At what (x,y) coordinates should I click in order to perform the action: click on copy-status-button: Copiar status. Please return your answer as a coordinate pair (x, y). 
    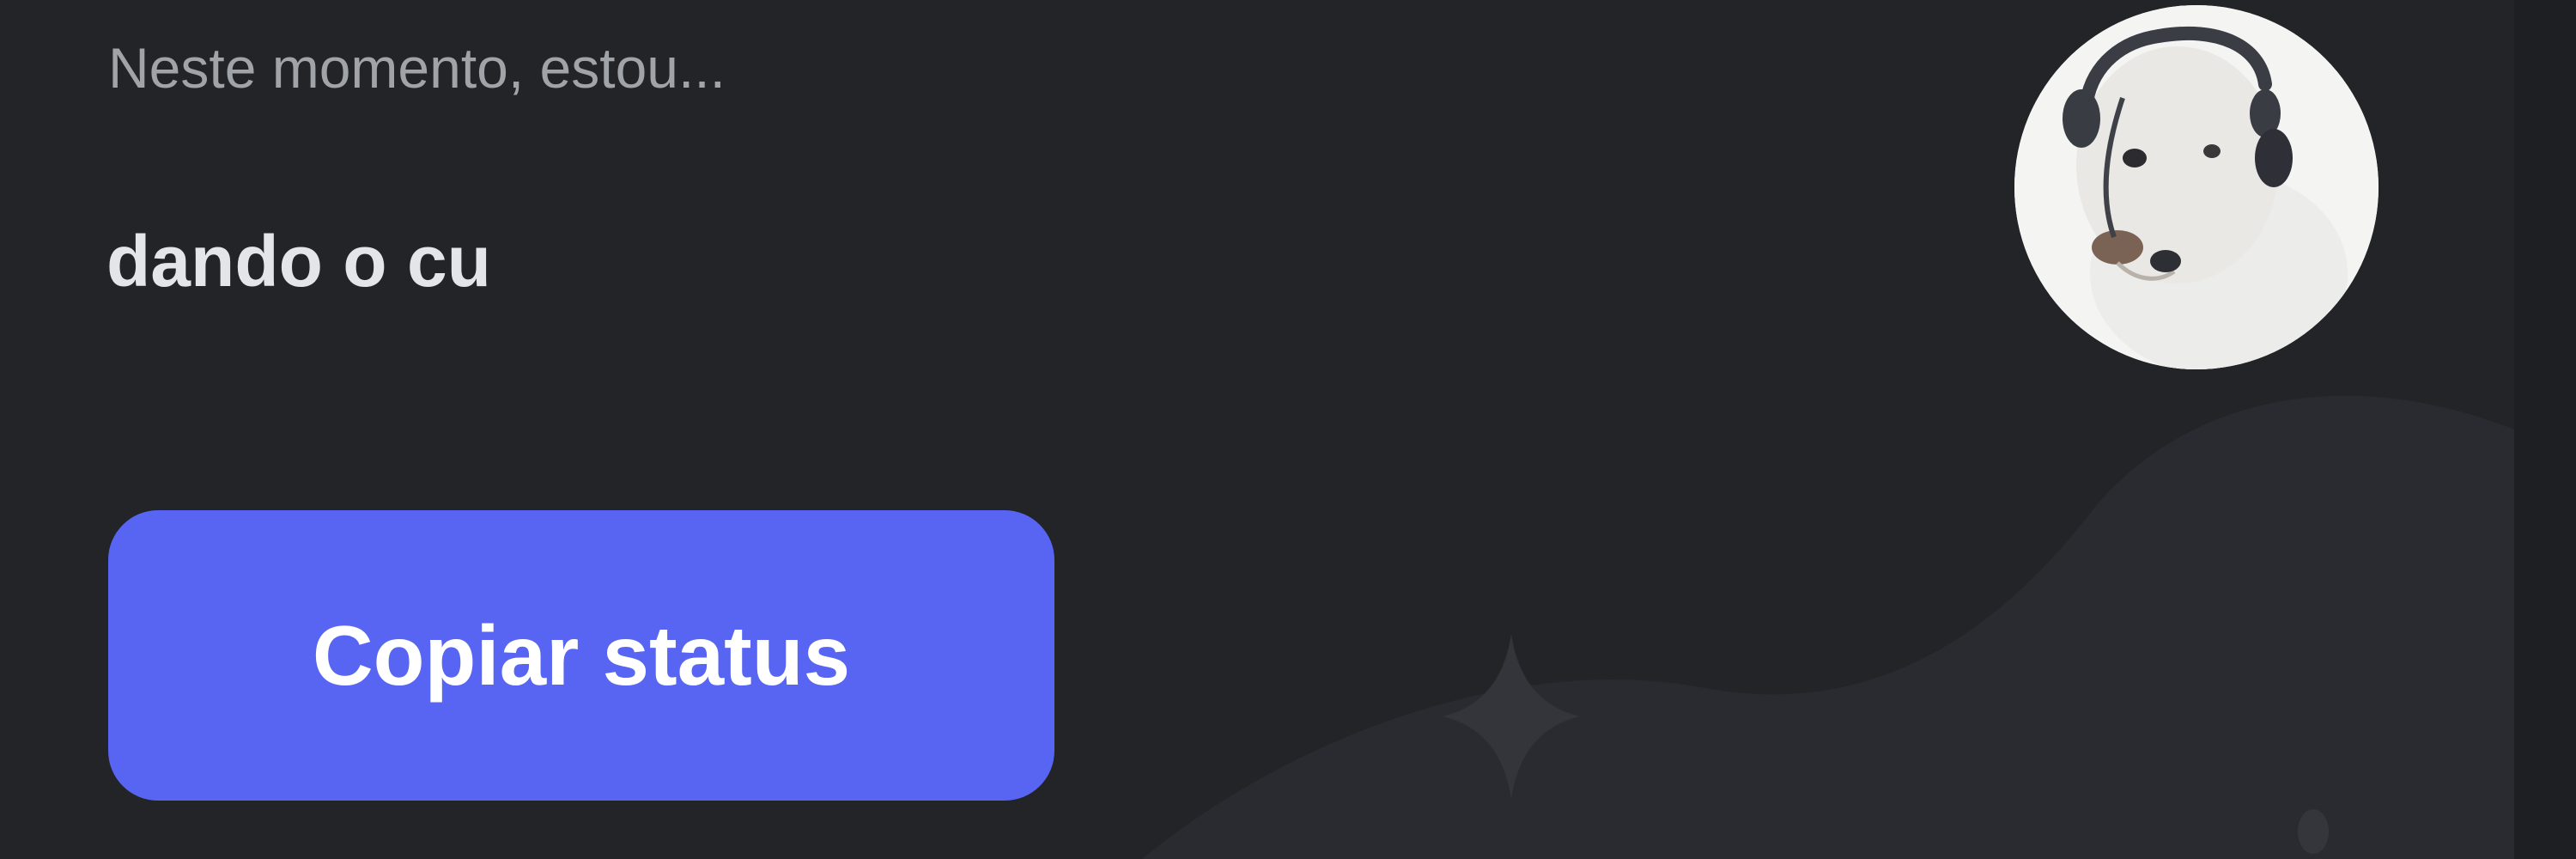
    Looking at the image, I should click on (581, 656).